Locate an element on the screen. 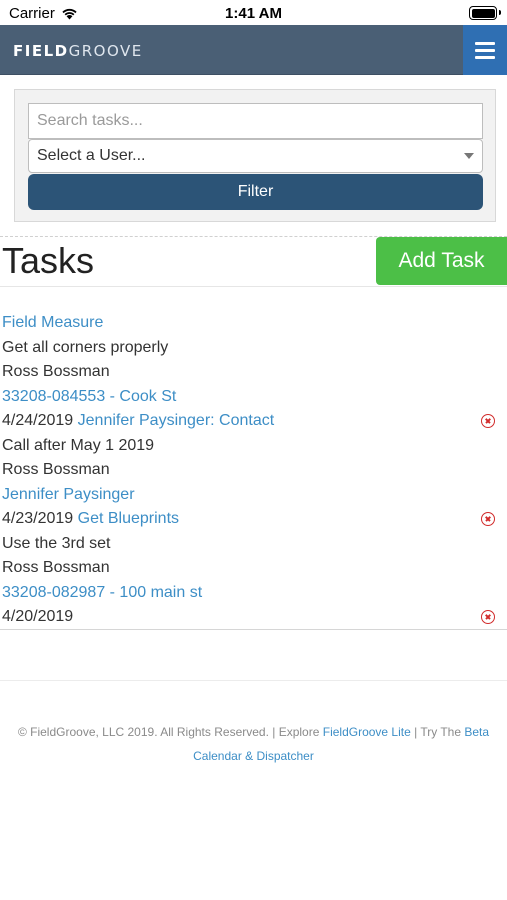 The height and width of the screenshot is (900, 507). battery-icon is located at coordinates (485, 13).